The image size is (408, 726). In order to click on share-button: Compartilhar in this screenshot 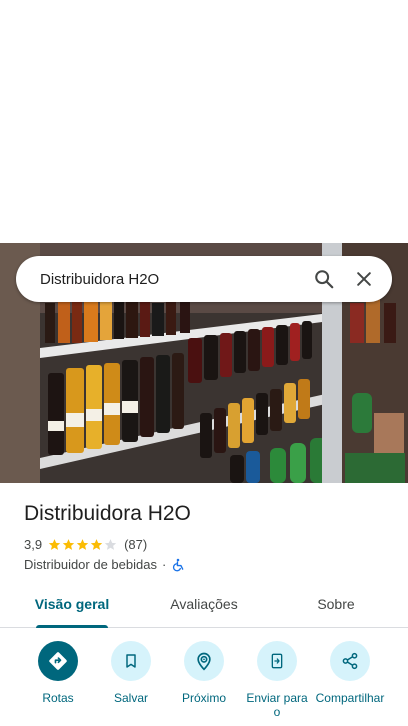, I will do `click(350, 673)`.